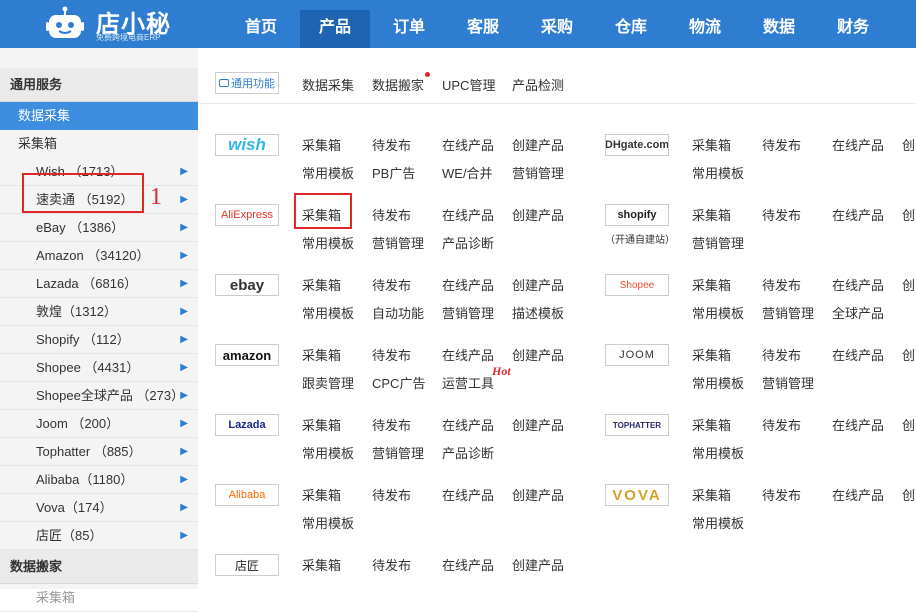  I want to click on platform-link: CPC广告, so click(398, 382).